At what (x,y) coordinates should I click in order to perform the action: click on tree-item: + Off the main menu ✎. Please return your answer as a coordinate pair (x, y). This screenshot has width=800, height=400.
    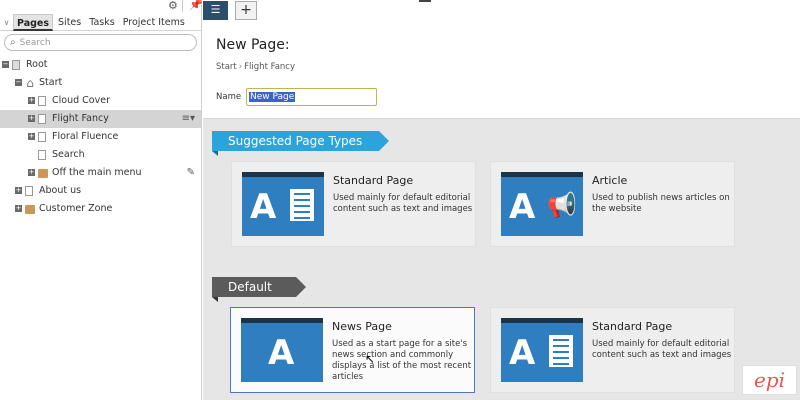
    Looking at the image, I should click on (100, 173).